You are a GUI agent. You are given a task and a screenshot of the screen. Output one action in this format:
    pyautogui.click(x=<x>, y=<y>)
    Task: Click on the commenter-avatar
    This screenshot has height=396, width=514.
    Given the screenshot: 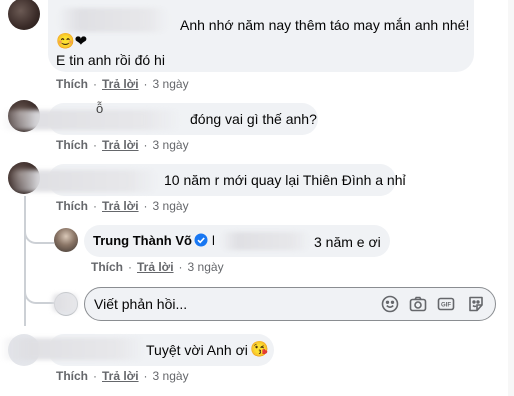 What is the action you would take?
    pyautogui.click(x=24, y=15)
    